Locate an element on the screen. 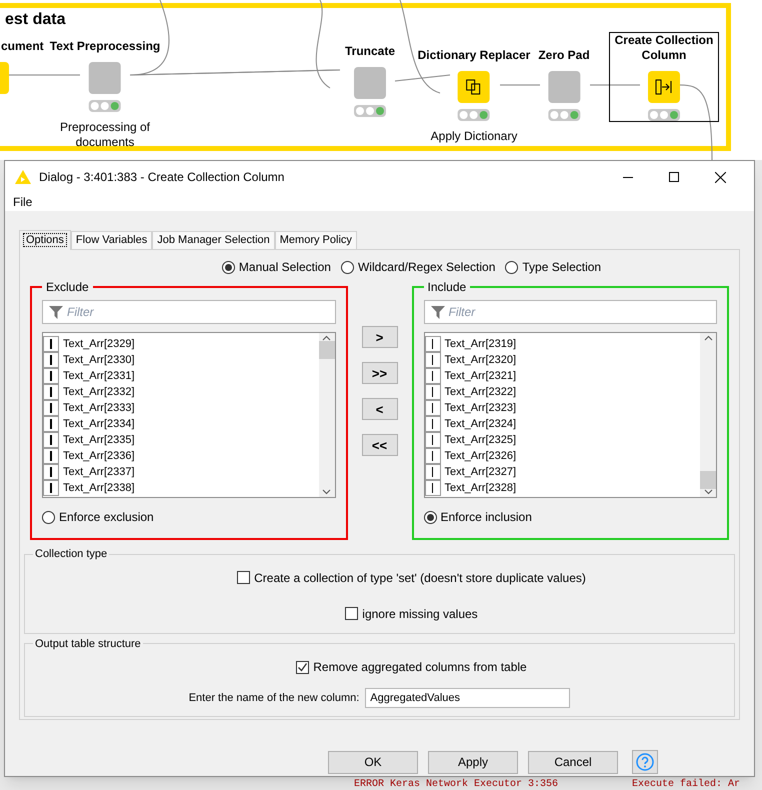 The width and height of the screenshot is (762, 790). tab: Options is located at coordinates (45, 240).